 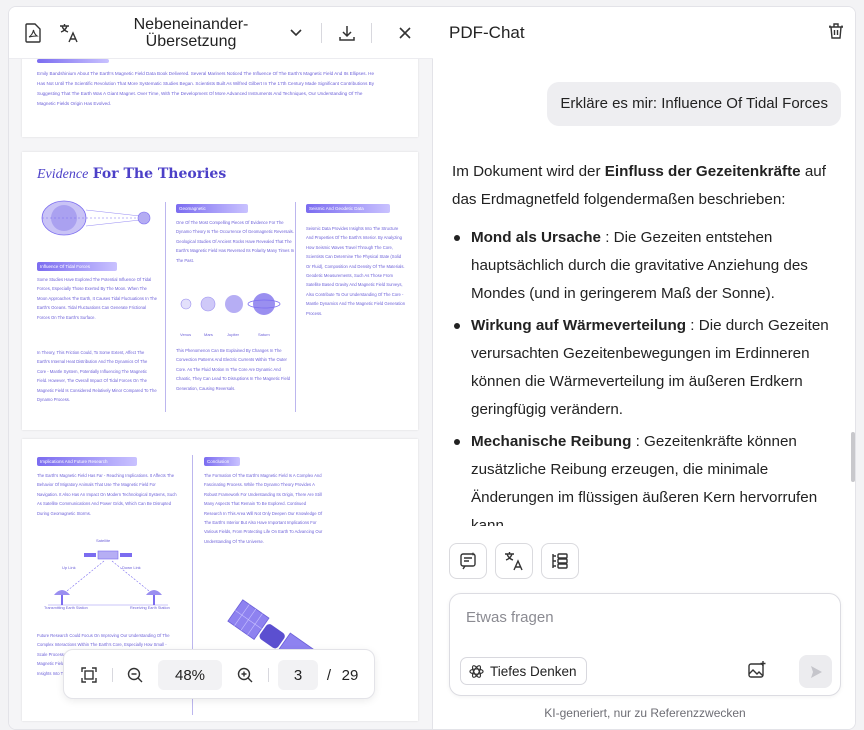 What do you see at coordinates (212, 208) in the screenshot?
I see `page2-col2-heading: Geomagnetic` at bounding box center [212, 208].